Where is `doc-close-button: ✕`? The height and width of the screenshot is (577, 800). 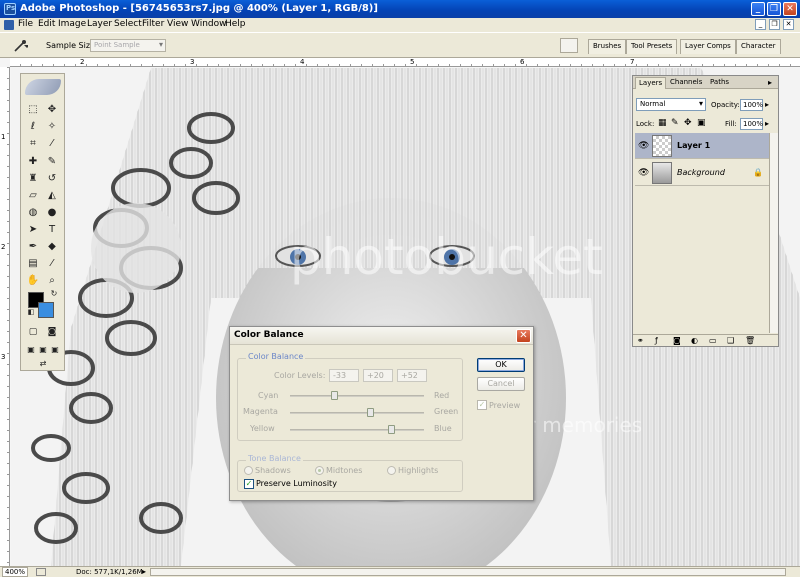 doc-close-button: ✕ is located at coordinates (788, 24).